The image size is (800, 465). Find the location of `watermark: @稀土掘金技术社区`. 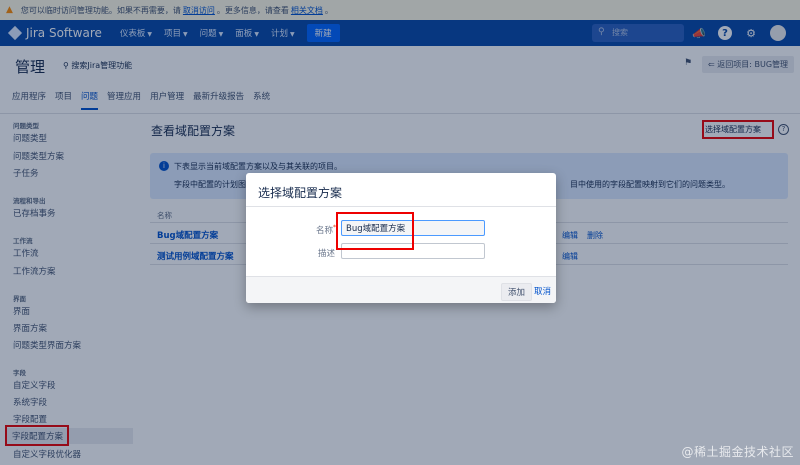

watermark: @稀土掘金技术社区 is located at coordinates (737, 452).